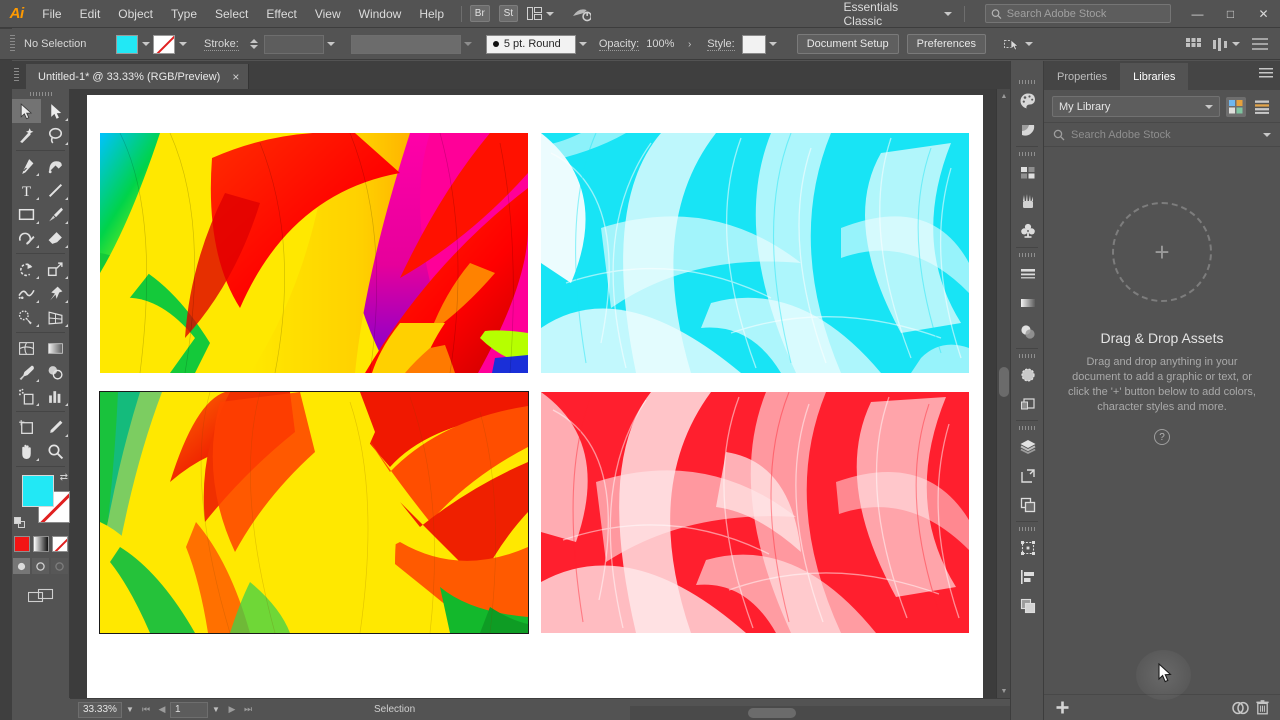  Describe the element at coordinates (254, 44) in the screenshot. I see `stroke-weight-stepper` at that location.